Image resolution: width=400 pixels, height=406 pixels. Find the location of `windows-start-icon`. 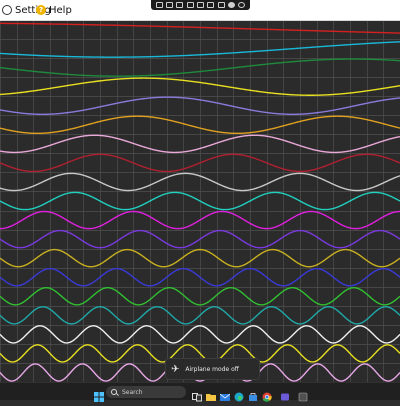

windows-start-icon is located at coordinates (99, 394).